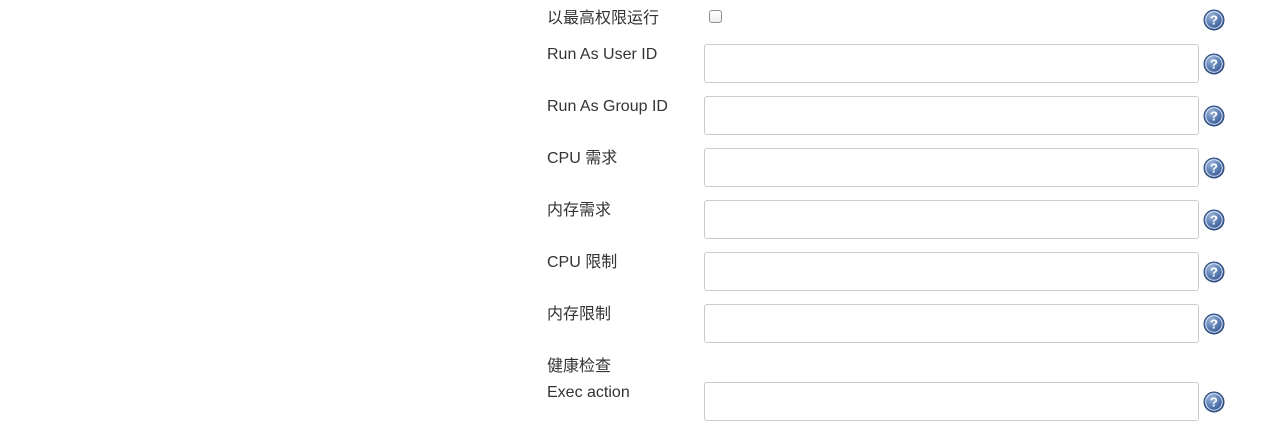 This screenshot has height=429, width=1269. What do you see at coordinates (602, 54) in the screenshot?
I see `run-as-user-id-label: Run As User ID` at bounding box center [602, 54].